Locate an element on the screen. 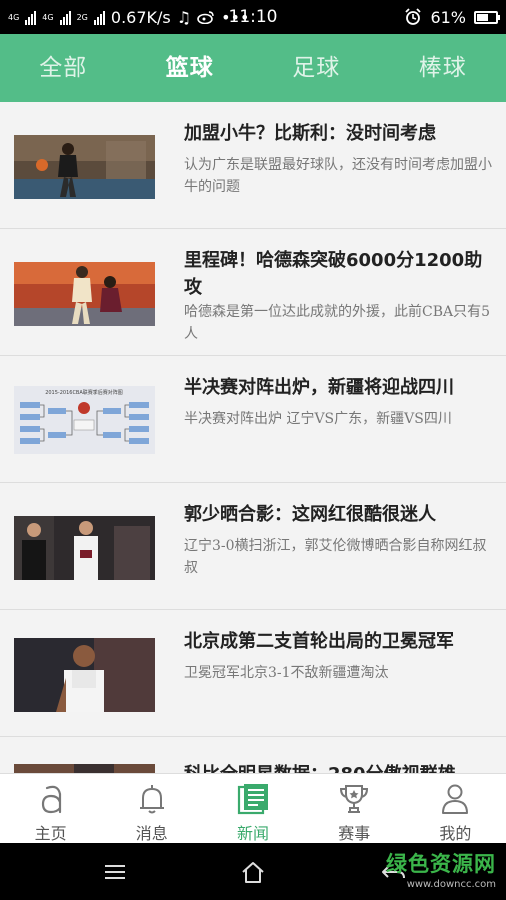  category-tabs: 全部 篮球 足球 棒球 is located at coordinates (253, 68).